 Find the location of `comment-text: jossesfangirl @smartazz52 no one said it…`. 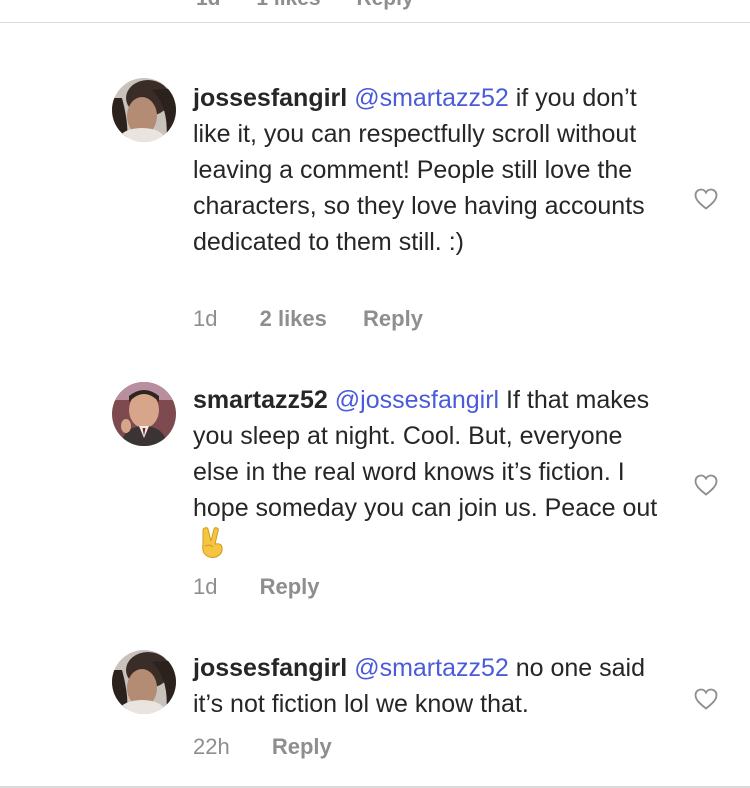

comment-text: jossesfangirl @smartazz52 no one said it… is located at coordinates (428, 686).